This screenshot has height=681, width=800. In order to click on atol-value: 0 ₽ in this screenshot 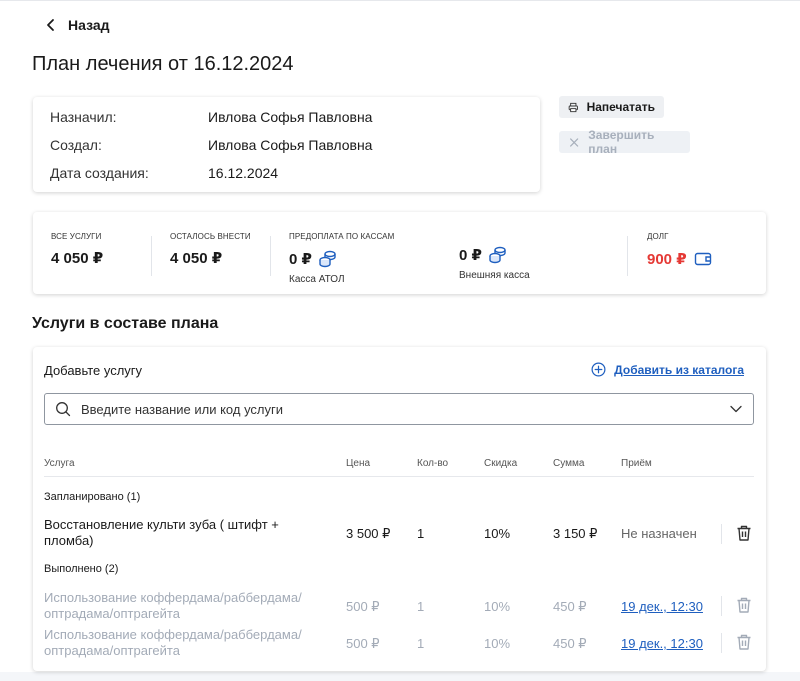, I will do `click(300, 259)`.